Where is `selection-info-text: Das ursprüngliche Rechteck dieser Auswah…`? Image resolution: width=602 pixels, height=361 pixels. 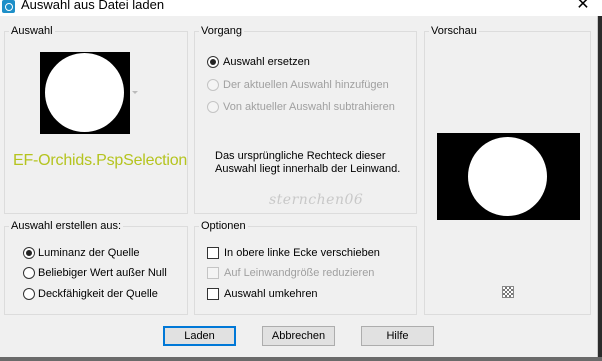
selection-info-text: Das ursprüngliche Rechteck dieser Auswah… is located at coordinates (308, 162).